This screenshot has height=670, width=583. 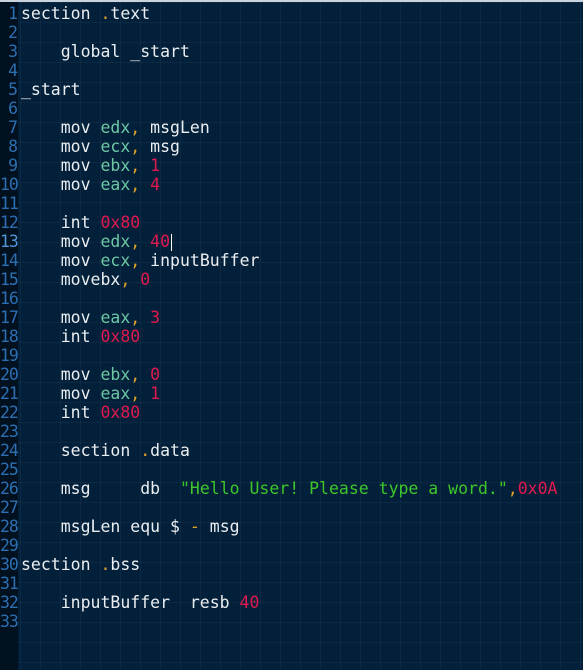 I want to click on code-text: _start, so click(x=51, y=89).